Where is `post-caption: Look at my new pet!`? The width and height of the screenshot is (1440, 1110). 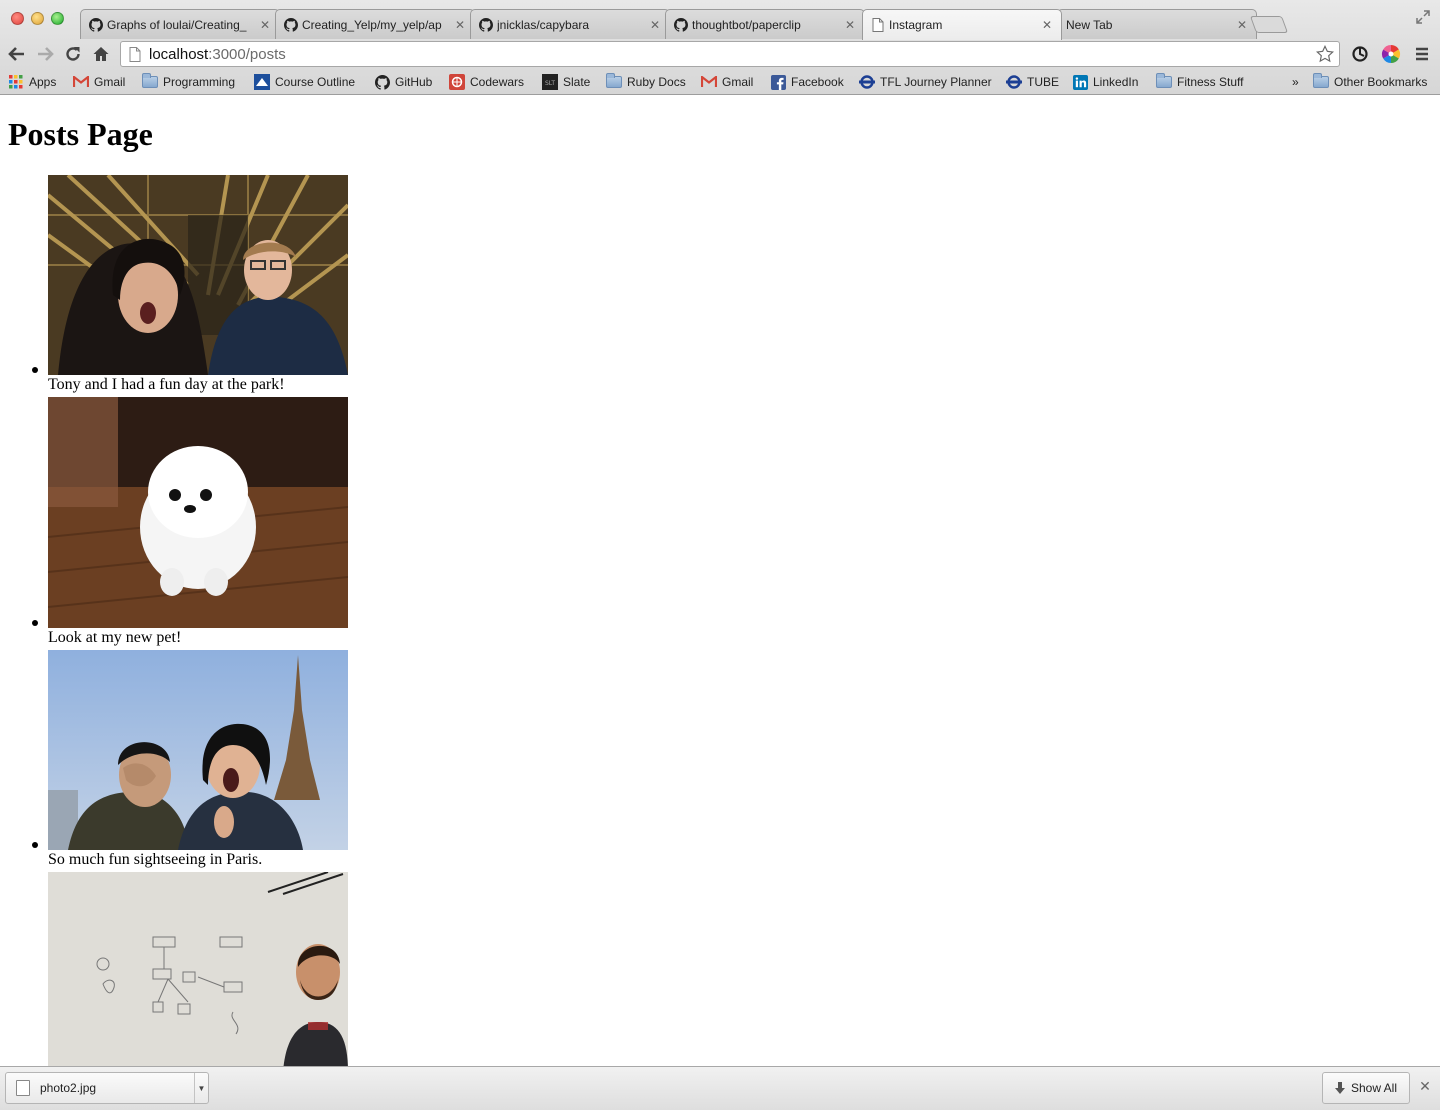 post-caption: Look at my new pet! is located at coordinates (115, 637).